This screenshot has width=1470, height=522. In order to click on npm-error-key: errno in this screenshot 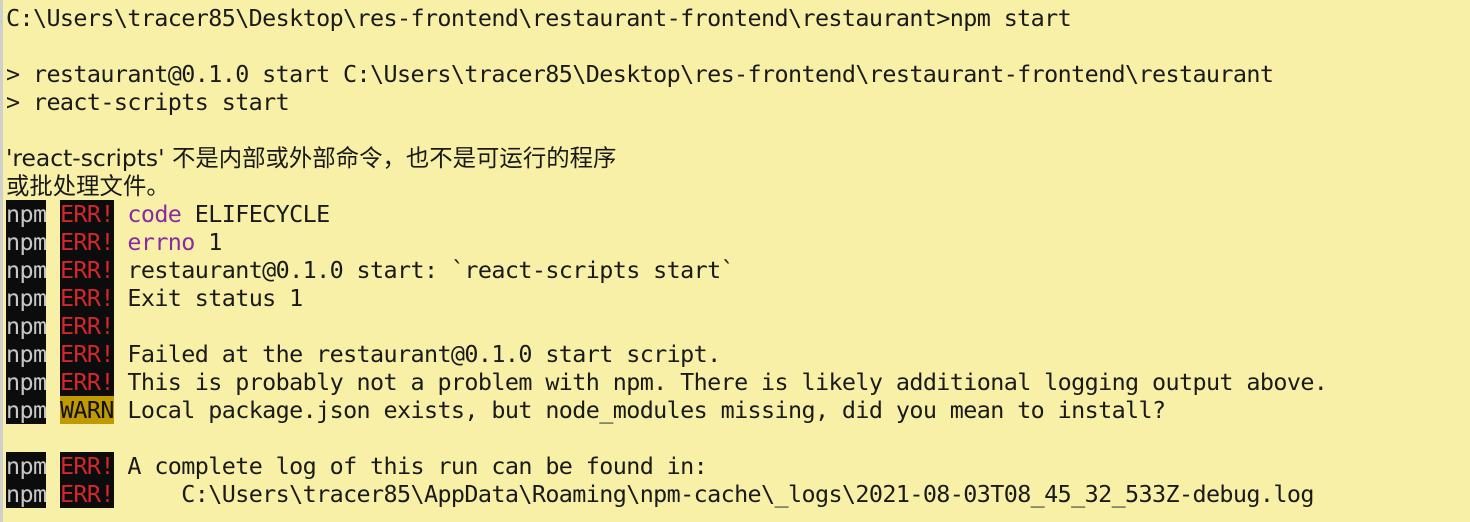, I will do `click(161, 242)`.